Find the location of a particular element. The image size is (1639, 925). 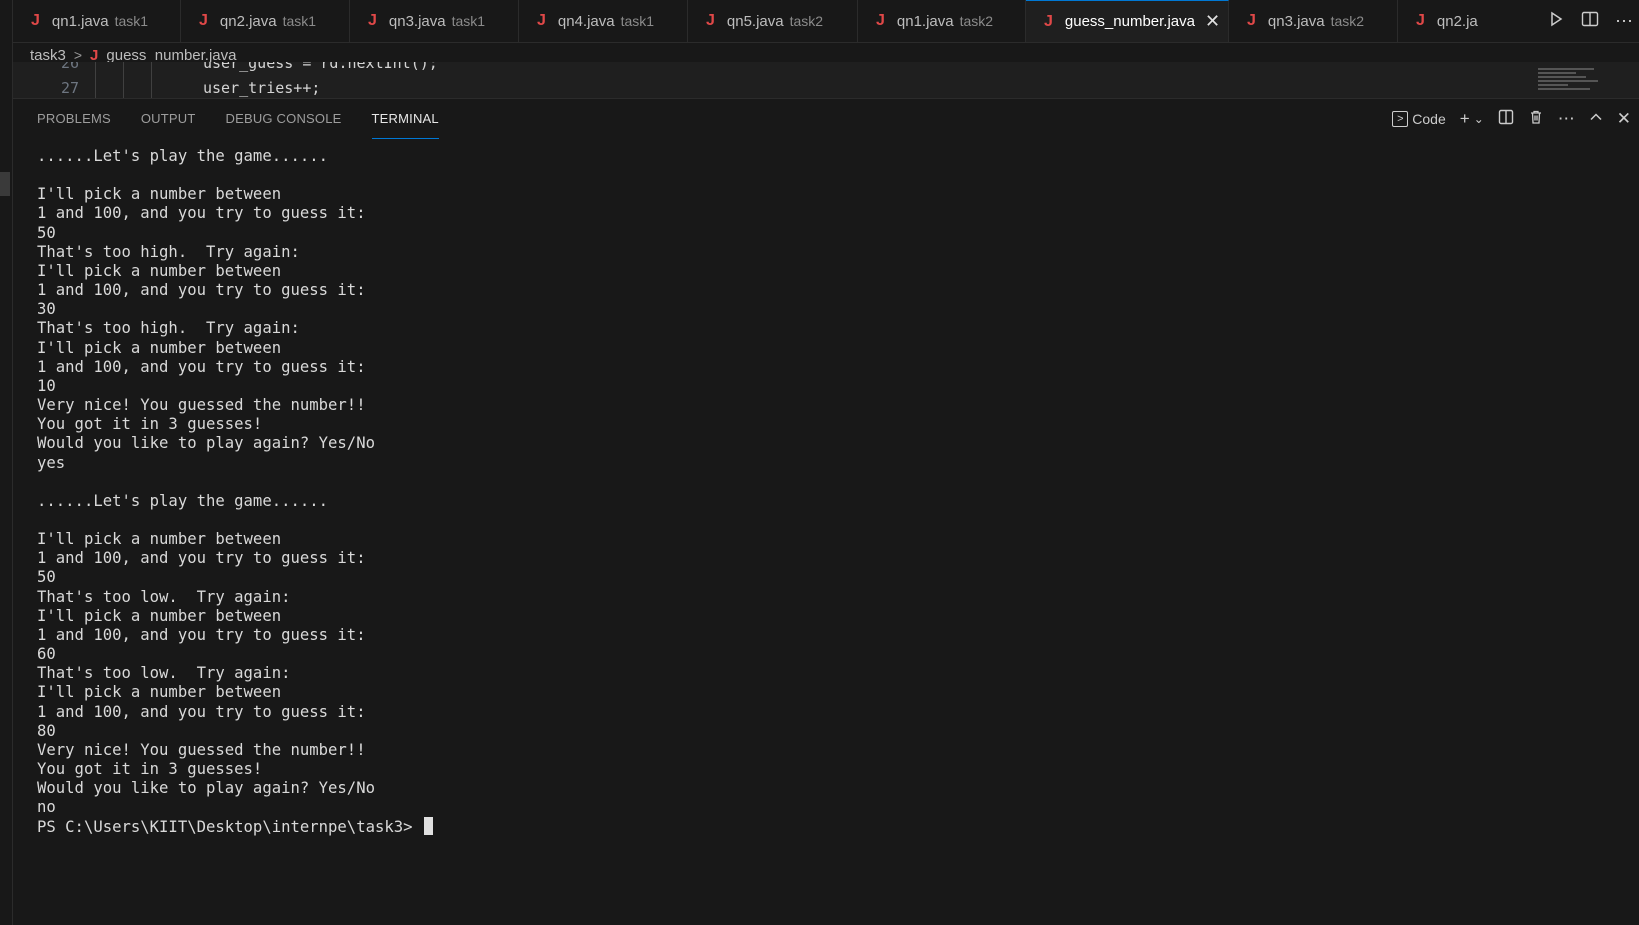

tab-qn1-task1: J qn1.java task1 is located at coordinates (97, 21).